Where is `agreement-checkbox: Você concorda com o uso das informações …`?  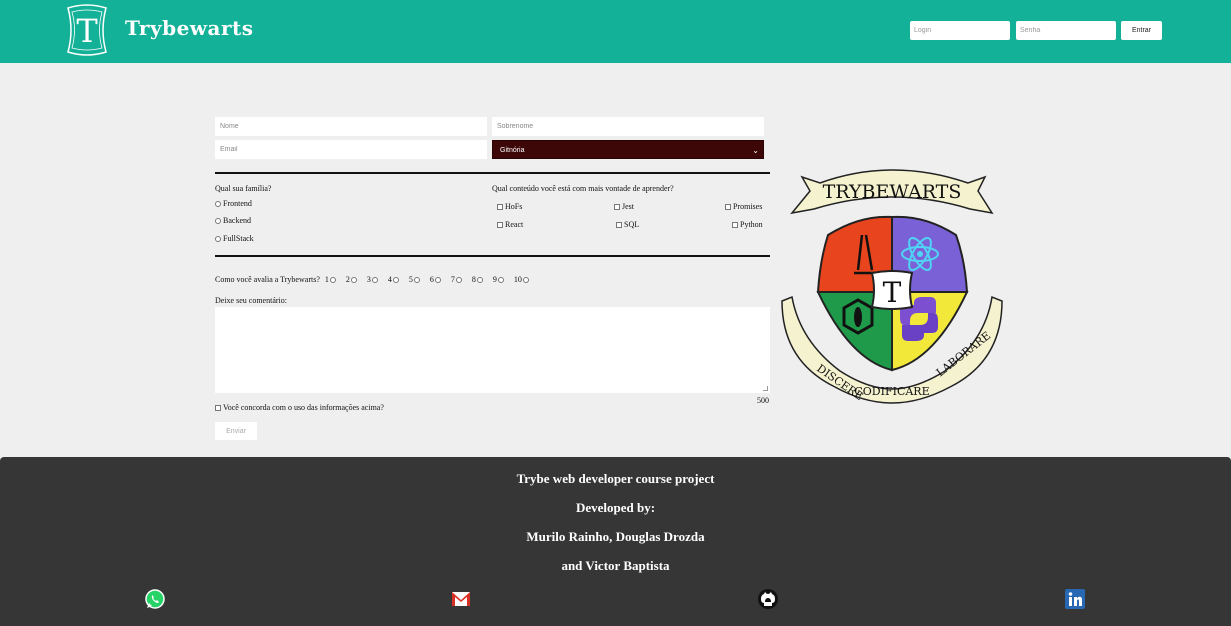
agreement-checkbox: Você concorda com o uso das informações … is located at coordinates (299, 408).